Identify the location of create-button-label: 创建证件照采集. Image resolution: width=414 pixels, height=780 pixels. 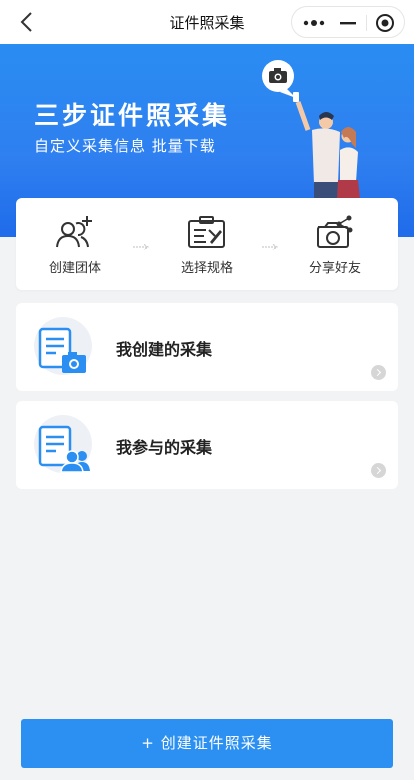
(216, 743).